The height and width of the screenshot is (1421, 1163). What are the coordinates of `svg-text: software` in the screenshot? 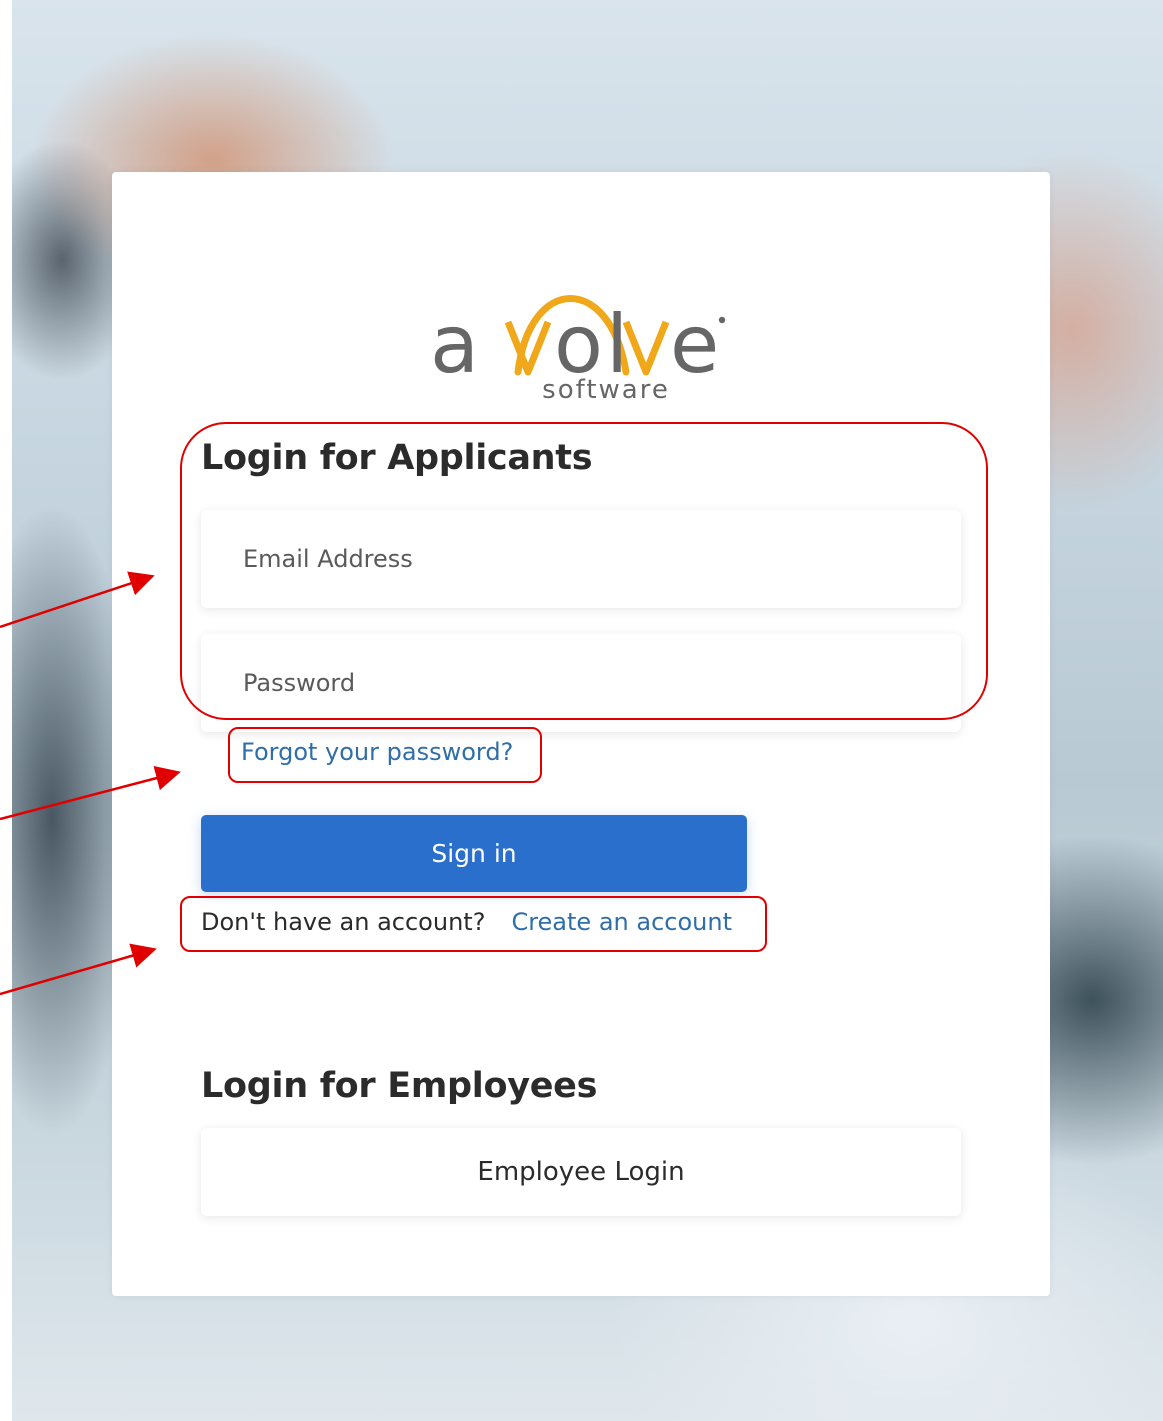 It's located at (606, 389).